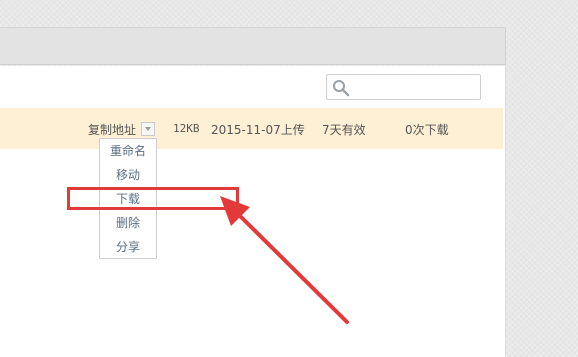  I want to click on search-icon, so click(341, 88).